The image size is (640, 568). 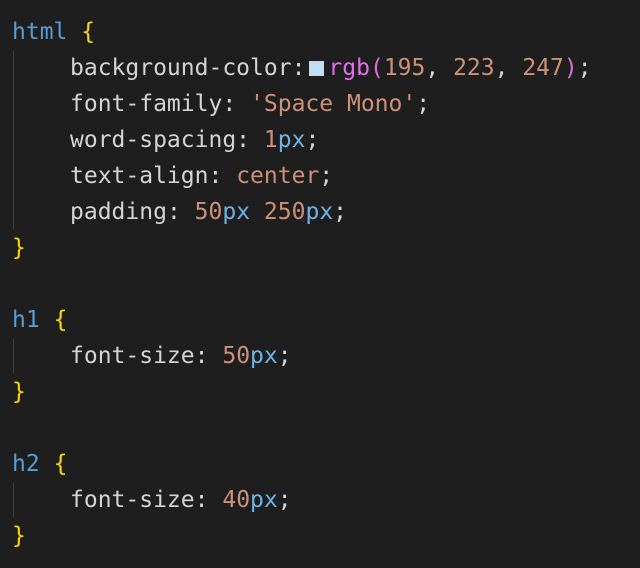 I want to click on code-line: background-color: rgb(195, 223, 247);, so click(x=320, y=68).